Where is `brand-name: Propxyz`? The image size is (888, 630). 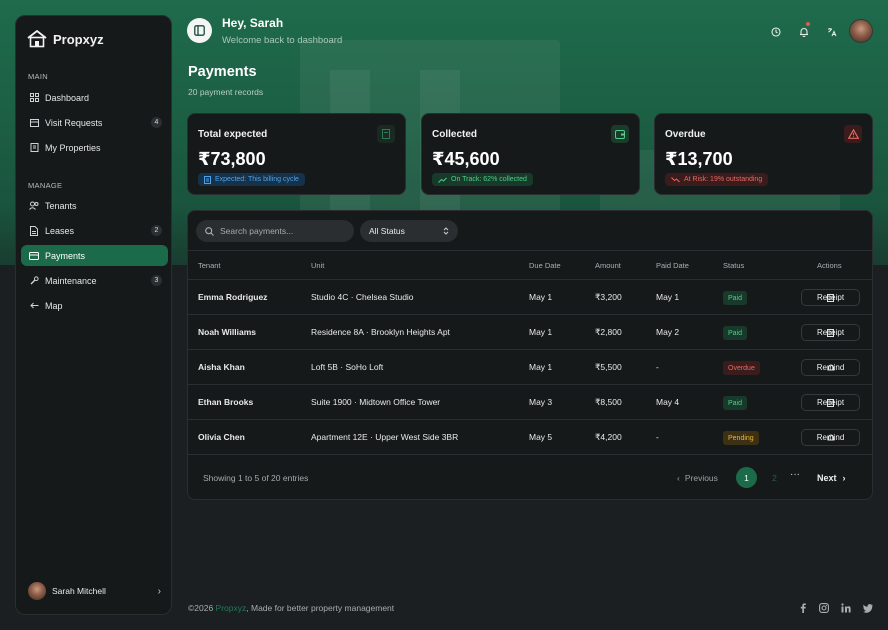 brand-name: Propxyz is located at coordinates (78, 39).